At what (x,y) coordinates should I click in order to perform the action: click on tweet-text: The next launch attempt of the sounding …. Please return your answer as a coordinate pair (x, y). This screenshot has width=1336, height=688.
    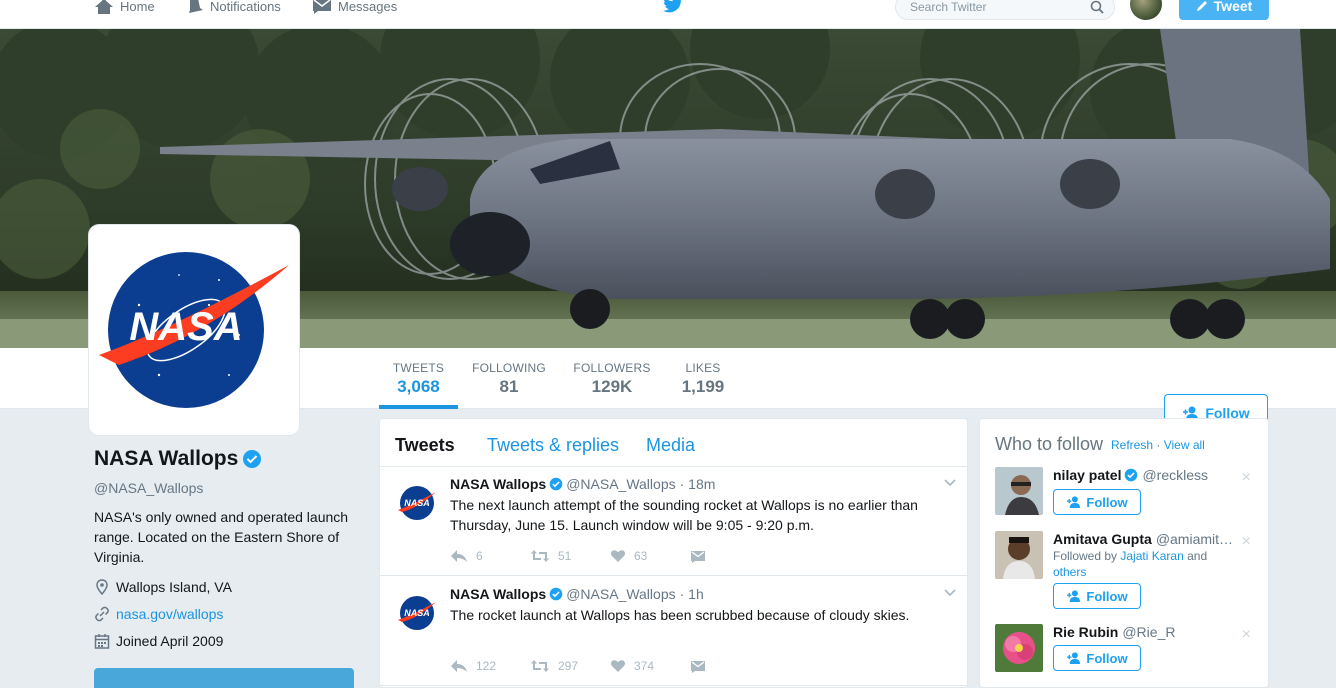
    Looking at the image, I should click on (684, 515).